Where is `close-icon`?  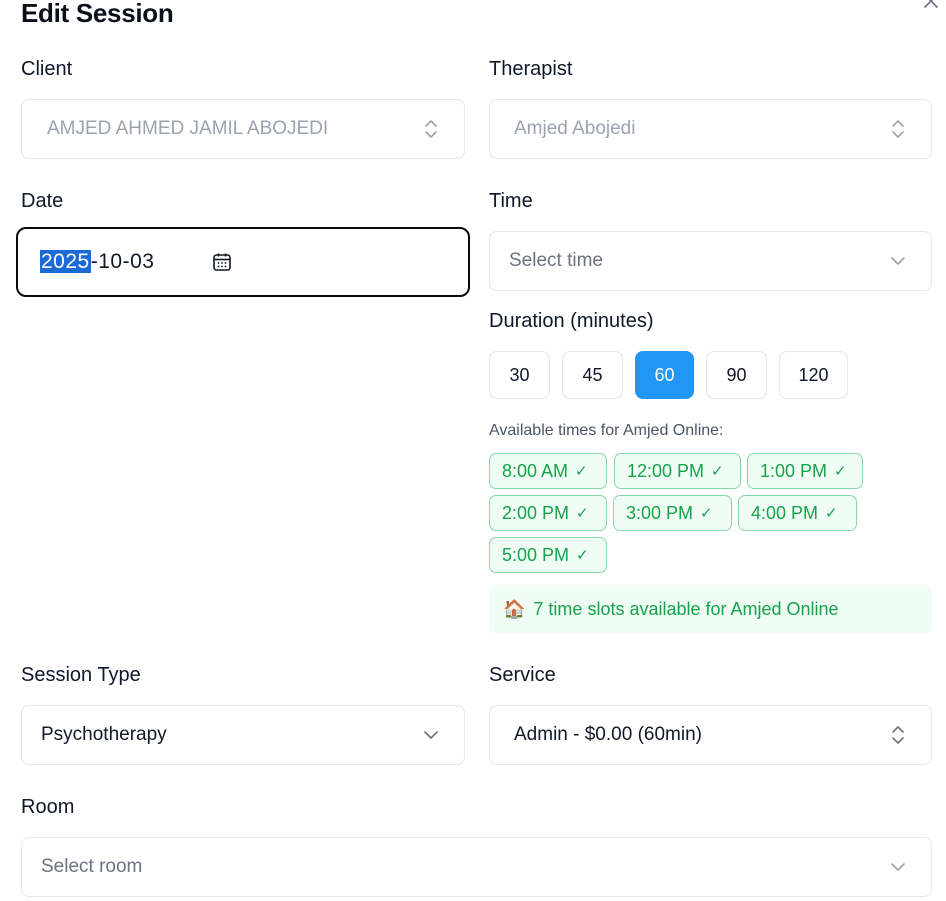
close-icon is located at coordinates (931, 6).